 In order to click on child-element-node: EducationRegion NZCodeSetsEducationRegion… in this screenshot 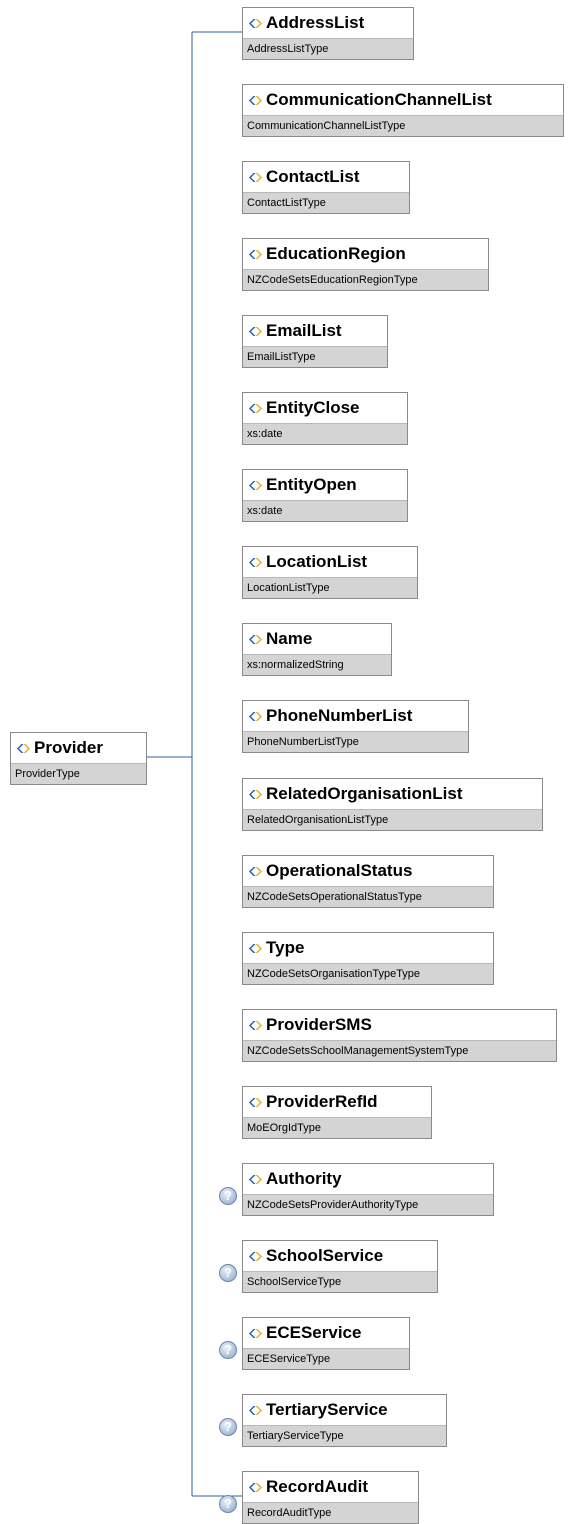, I will do `click(365, 264)`.